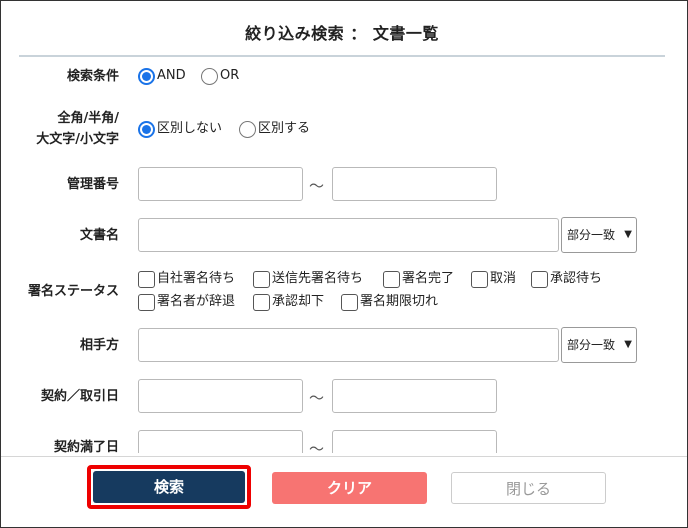 This screenshot has height=528, width=688. Describe the element at coordinates (92, 76) in the screenshot. I see `search-condition-label: 検索条件` at that location.